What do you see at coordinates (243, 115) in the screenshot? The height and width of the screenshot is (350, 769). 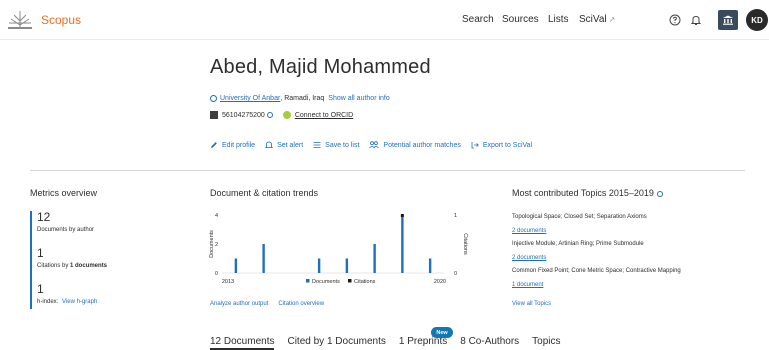 I see `author-id: 56104275200` at bounding box center [243, 115].